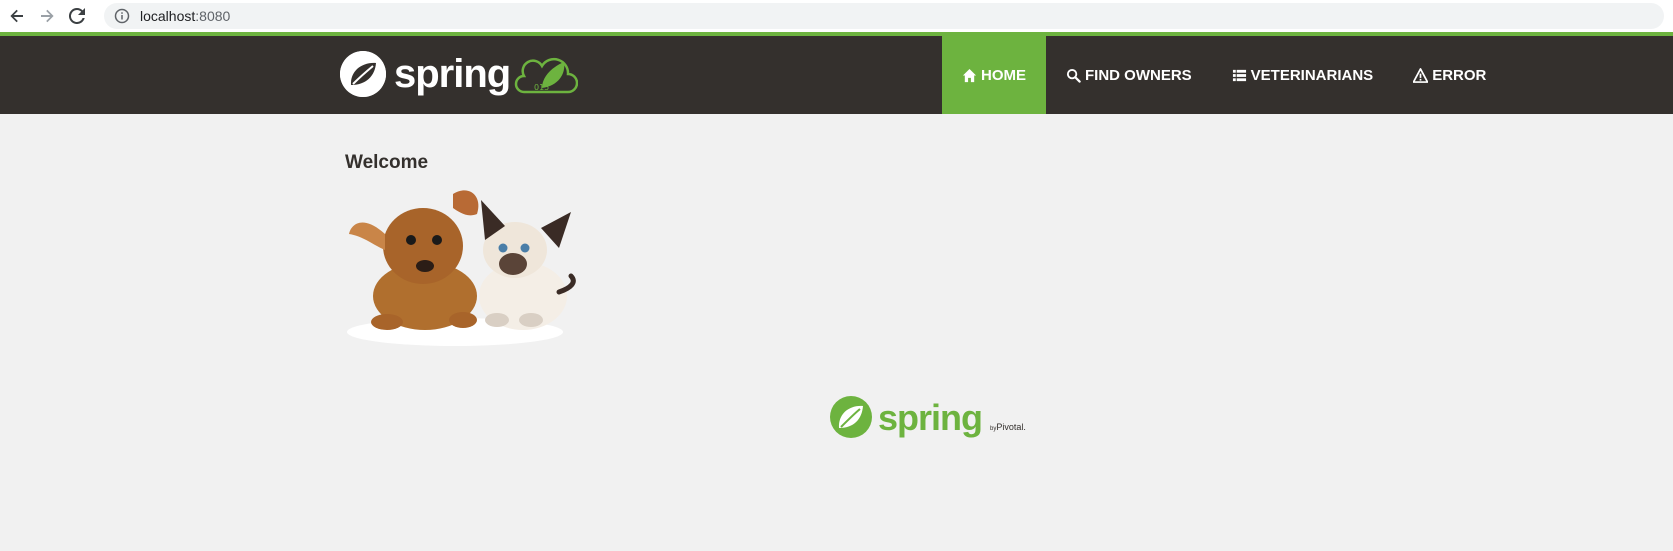 This screenshot has width=1673, height=551. I want to click on reload-icon, so click(77, 16).